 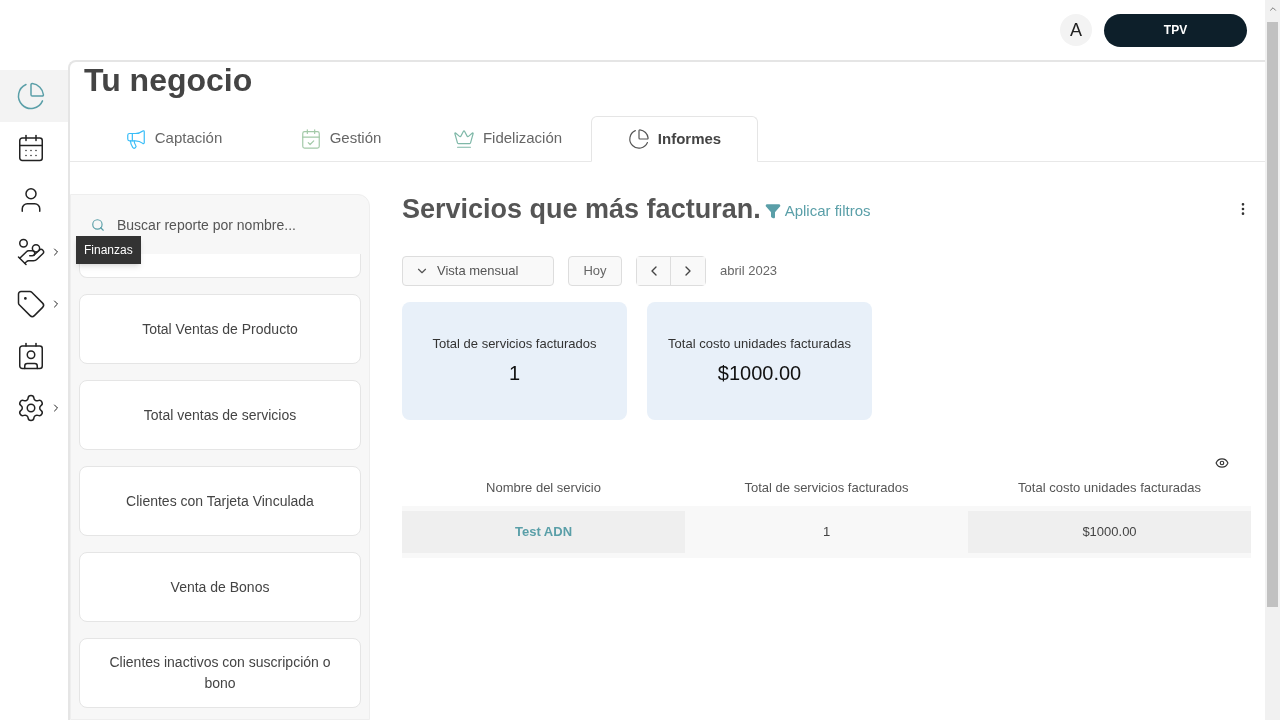 What do you see at coordinates (220, 415) in the screenshot?
I see `report-card: Total ventas de servicios` at bounding box center [220, 415].